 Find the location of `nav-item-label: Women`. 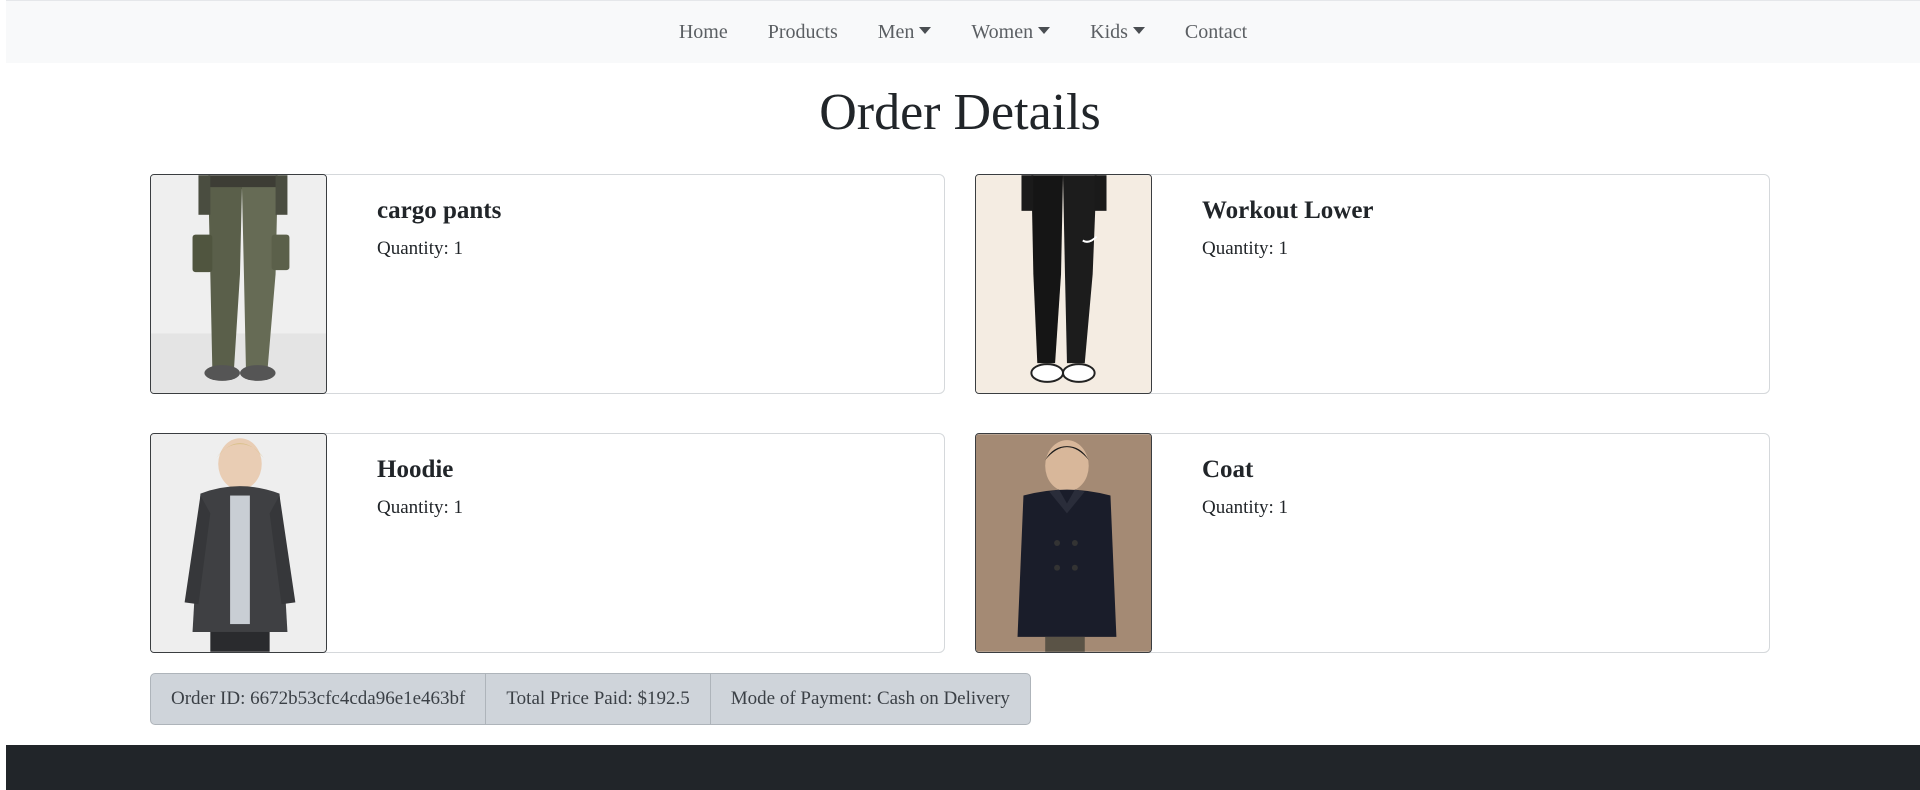

nav-item-label: Women is located at coordinates (1002, 31).